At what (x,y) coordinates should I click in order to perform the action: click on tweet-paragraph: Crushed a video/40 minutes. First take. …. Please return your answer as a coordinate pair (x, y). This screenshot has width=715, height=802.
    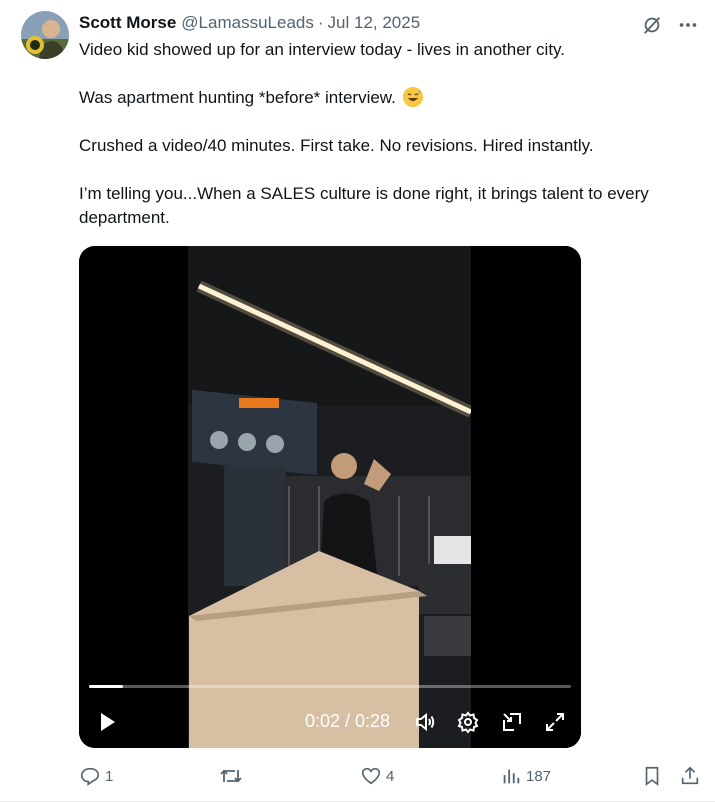
    Looking at the image, I should click on (336, 145).